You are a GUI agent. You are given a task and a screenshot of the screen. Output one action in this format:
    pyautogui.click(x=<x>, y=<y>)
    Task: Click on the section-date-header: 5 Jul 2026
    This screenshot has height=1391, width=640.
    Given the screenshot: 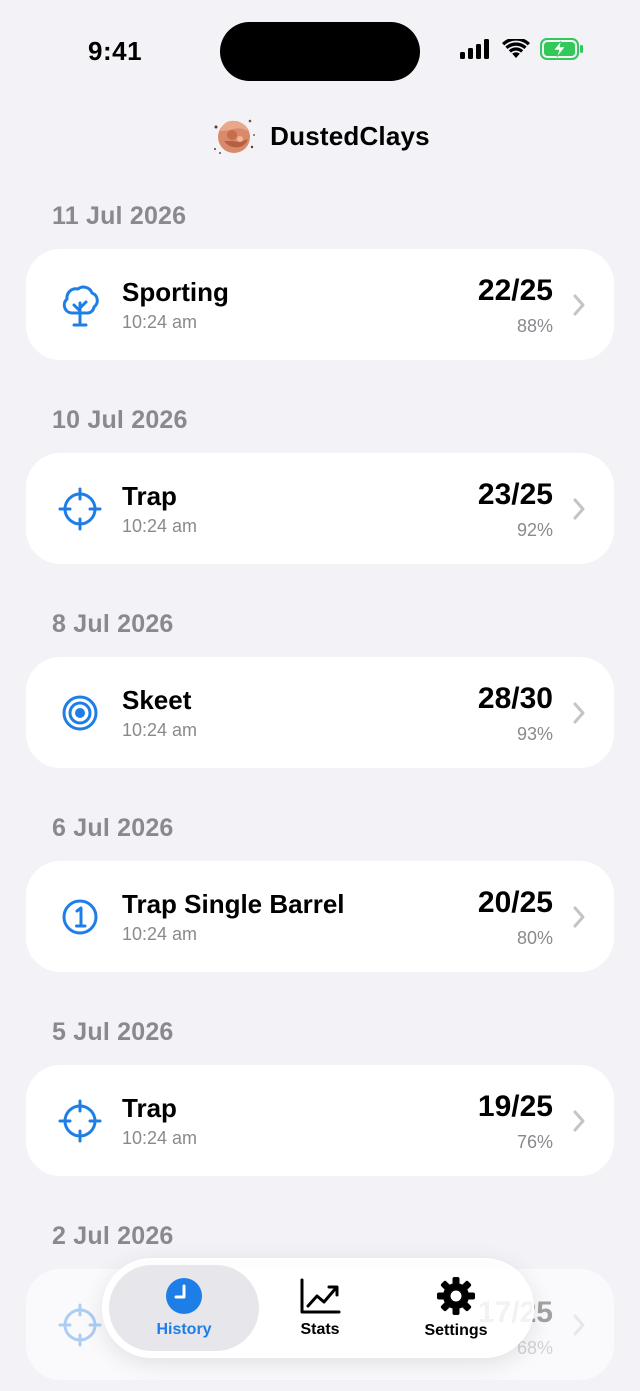 What is the action you would take?
    pyautogui.click(x=113, y=1032)
    